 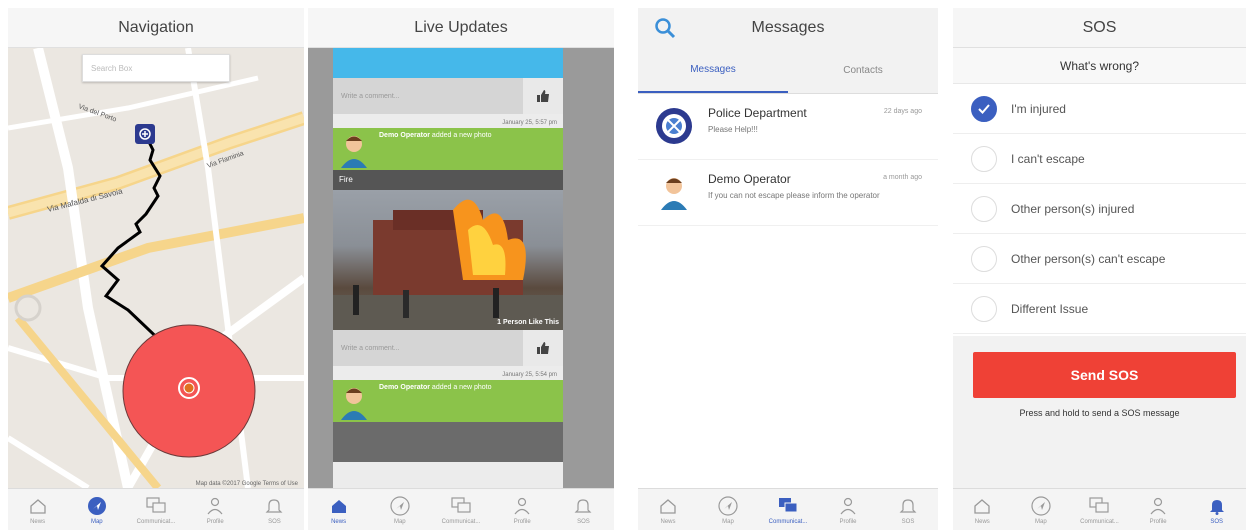 I want to click on hospital-icon, so click(x=145, y=134).